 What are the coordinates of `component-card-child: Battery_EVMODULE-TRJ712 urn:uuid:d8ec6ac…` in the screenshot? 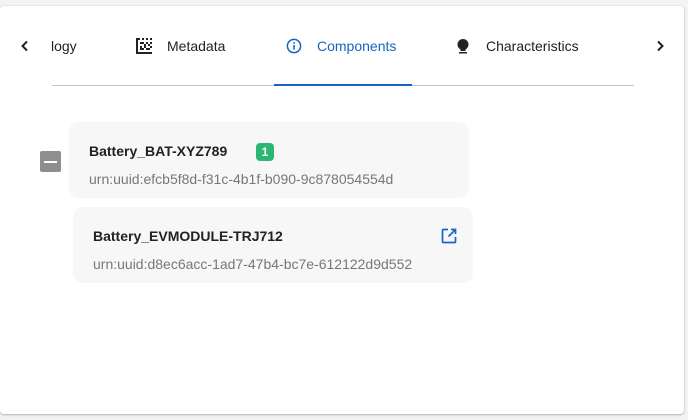 It's located at (273, 245).